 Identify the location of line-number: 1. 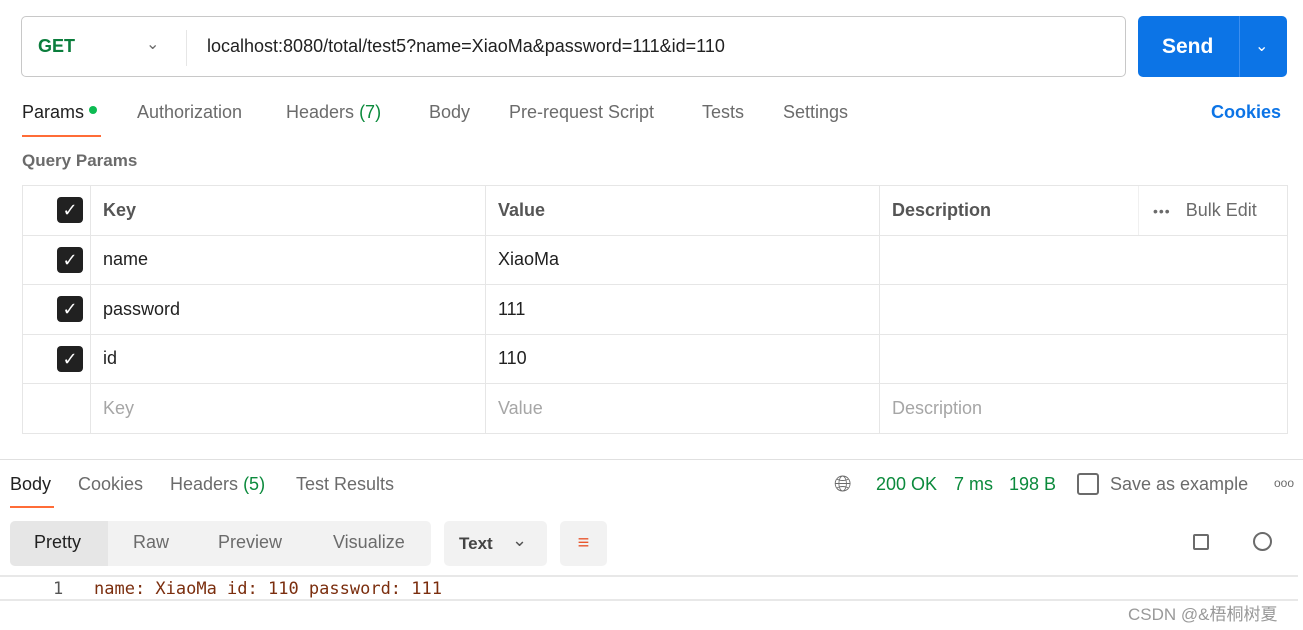
(58, 589).